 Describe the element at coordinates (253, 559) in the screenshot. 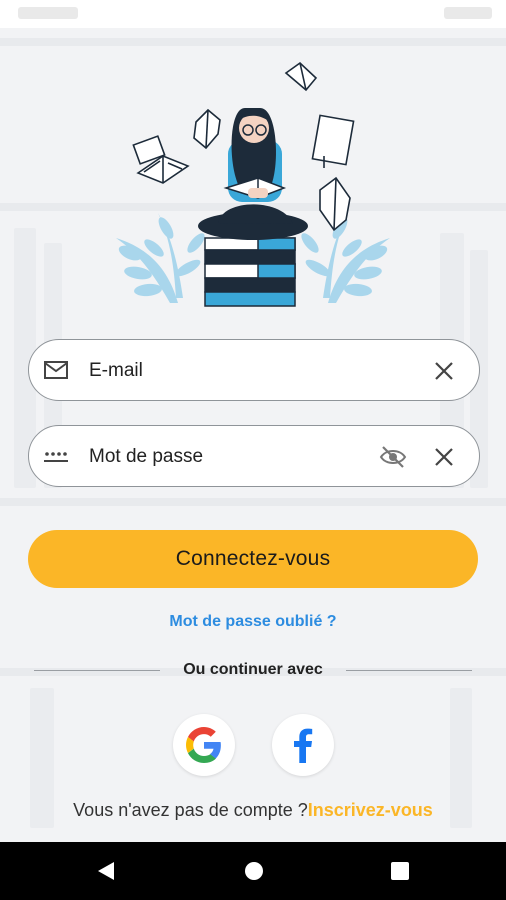

I see `login-button: Connectez-vous` at that location.